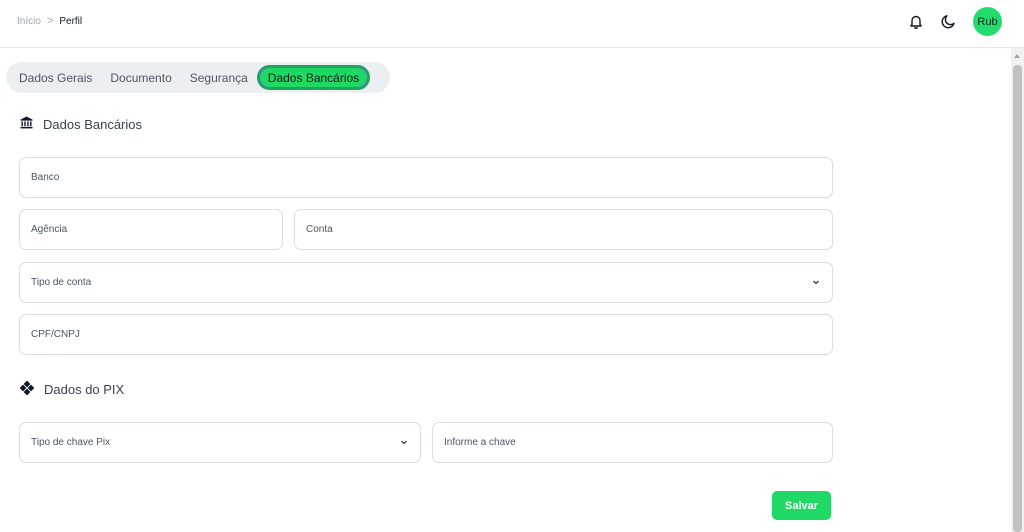  What do you see at coordinates (1017, 298) in the screenshot?
I see `scroll-thumb` at bounding box center [1017, 298].